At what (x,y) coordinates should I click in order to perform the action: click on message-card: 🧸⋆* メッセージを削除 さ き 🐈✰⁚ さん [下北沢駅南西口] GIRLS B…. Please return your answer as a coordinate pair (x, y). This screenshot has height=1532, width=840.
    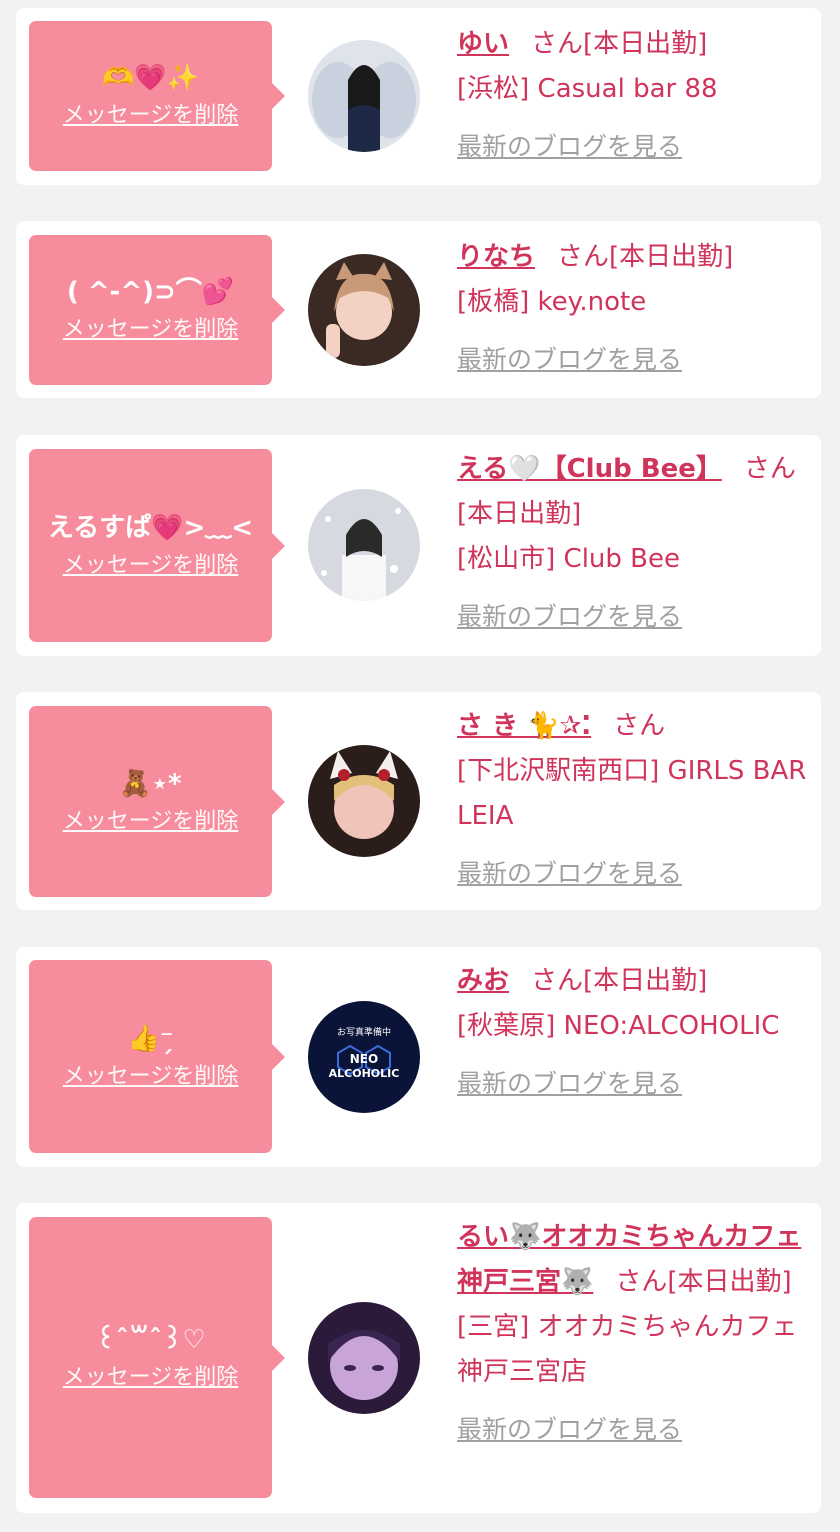
    Looking at the image, I should click on (418, 801).